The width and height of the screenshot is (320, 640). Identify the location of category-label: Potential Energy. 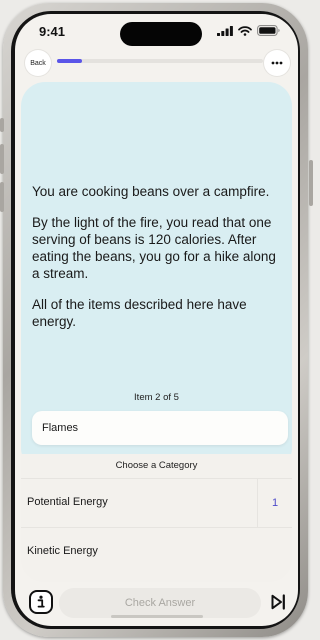
(67, 502).